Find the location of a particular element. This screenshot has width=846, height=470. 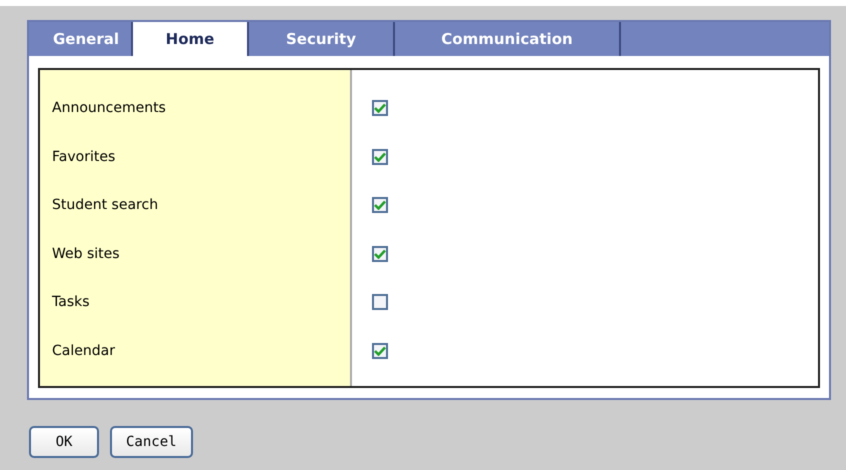

tab: Security is located at coordinates (322, 39).